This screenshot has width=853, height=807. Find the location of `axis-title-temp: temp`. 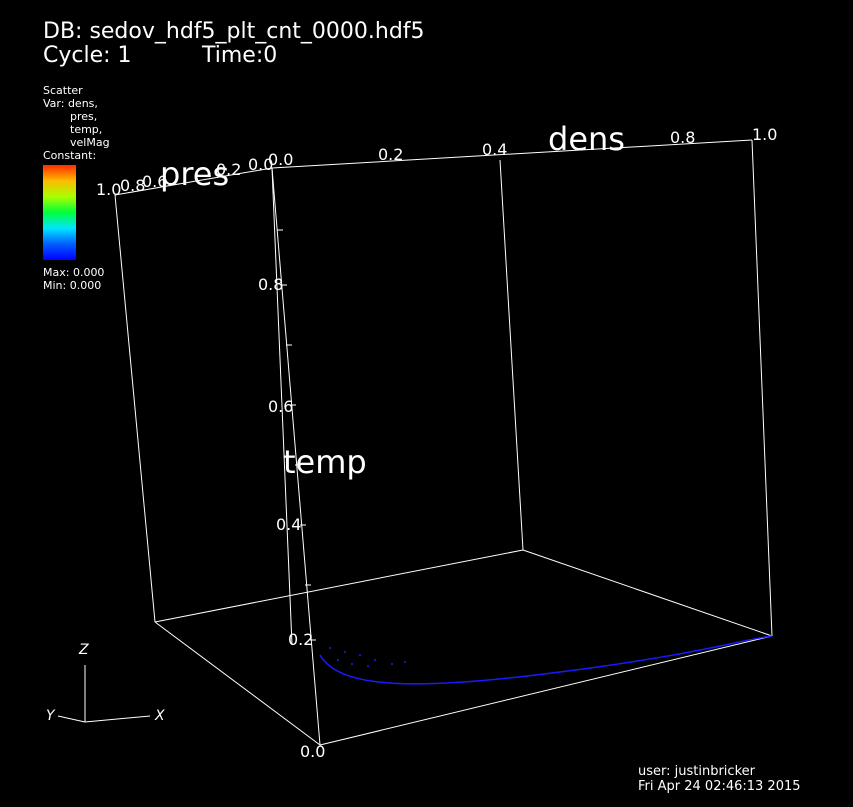

axis-title-temp: temp is located at coordinates (325, 462).